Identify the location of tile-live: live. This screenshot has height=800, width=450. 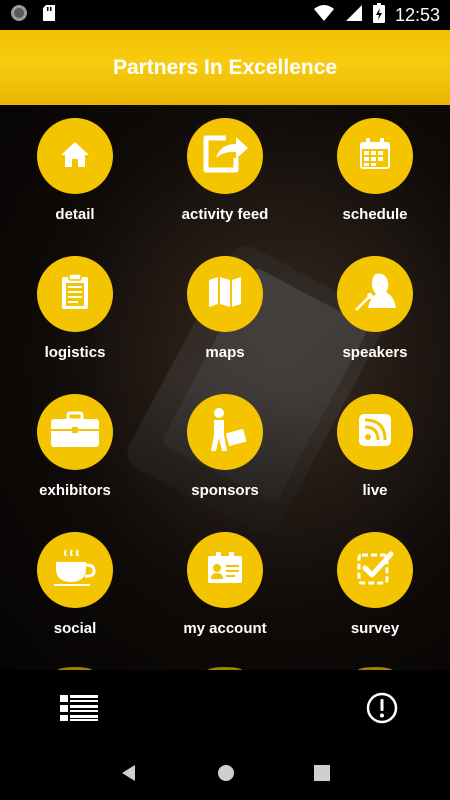
(375, 450).